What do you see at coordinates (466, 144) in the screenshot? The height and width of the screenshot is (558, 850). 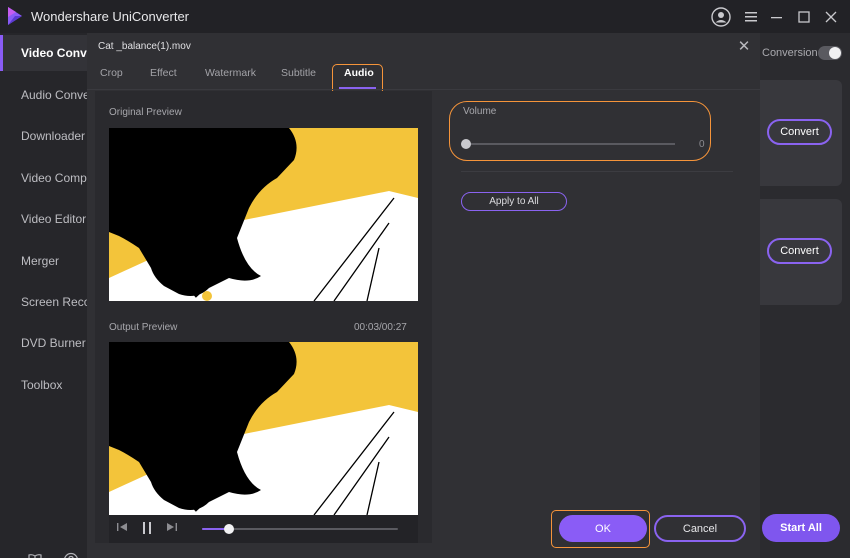 I see `volume-handle` at bounding box center [466, 144].